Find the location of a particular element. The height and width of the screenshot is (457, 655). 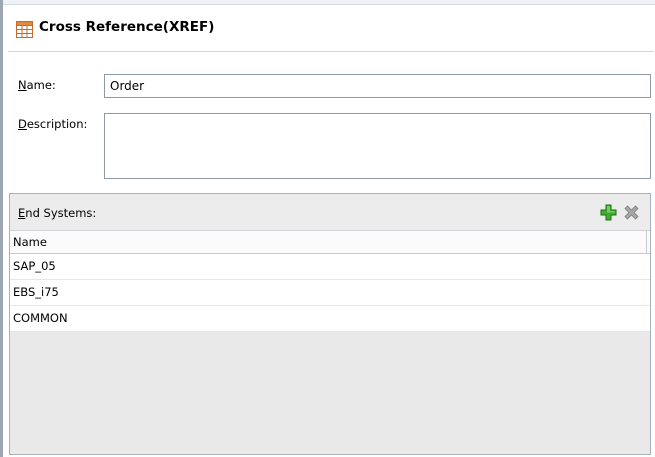

delete-x-icon is located at coordinates (631, 212).